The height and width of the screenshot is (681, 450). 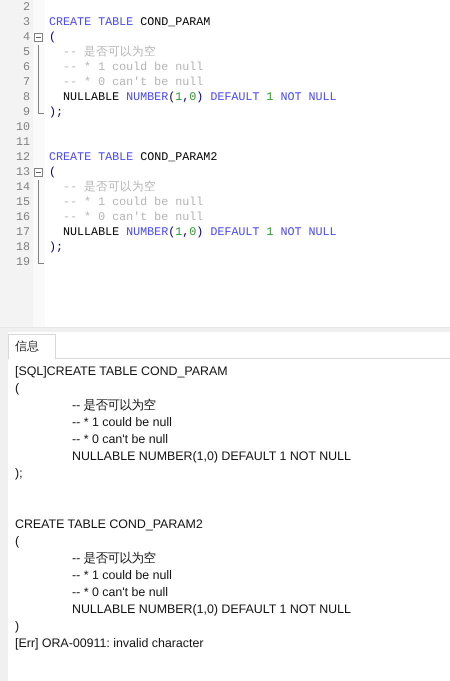 I want to click on message-line: [Err] ORA-00911: invalid character, so click(x=109, y=643).